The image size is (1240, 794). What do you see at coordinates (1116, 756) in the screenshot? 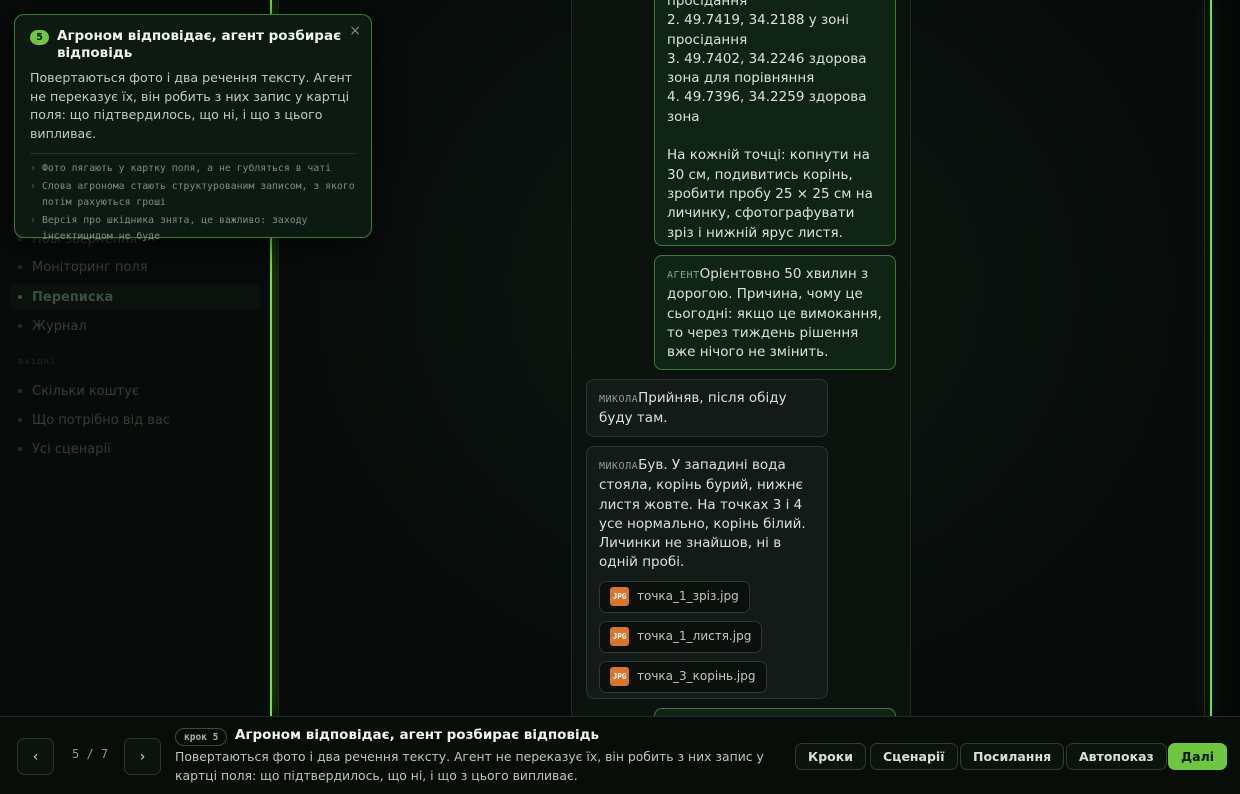
I see `autoplay-button: Автопоказ` at bounding box center [1116, 756].